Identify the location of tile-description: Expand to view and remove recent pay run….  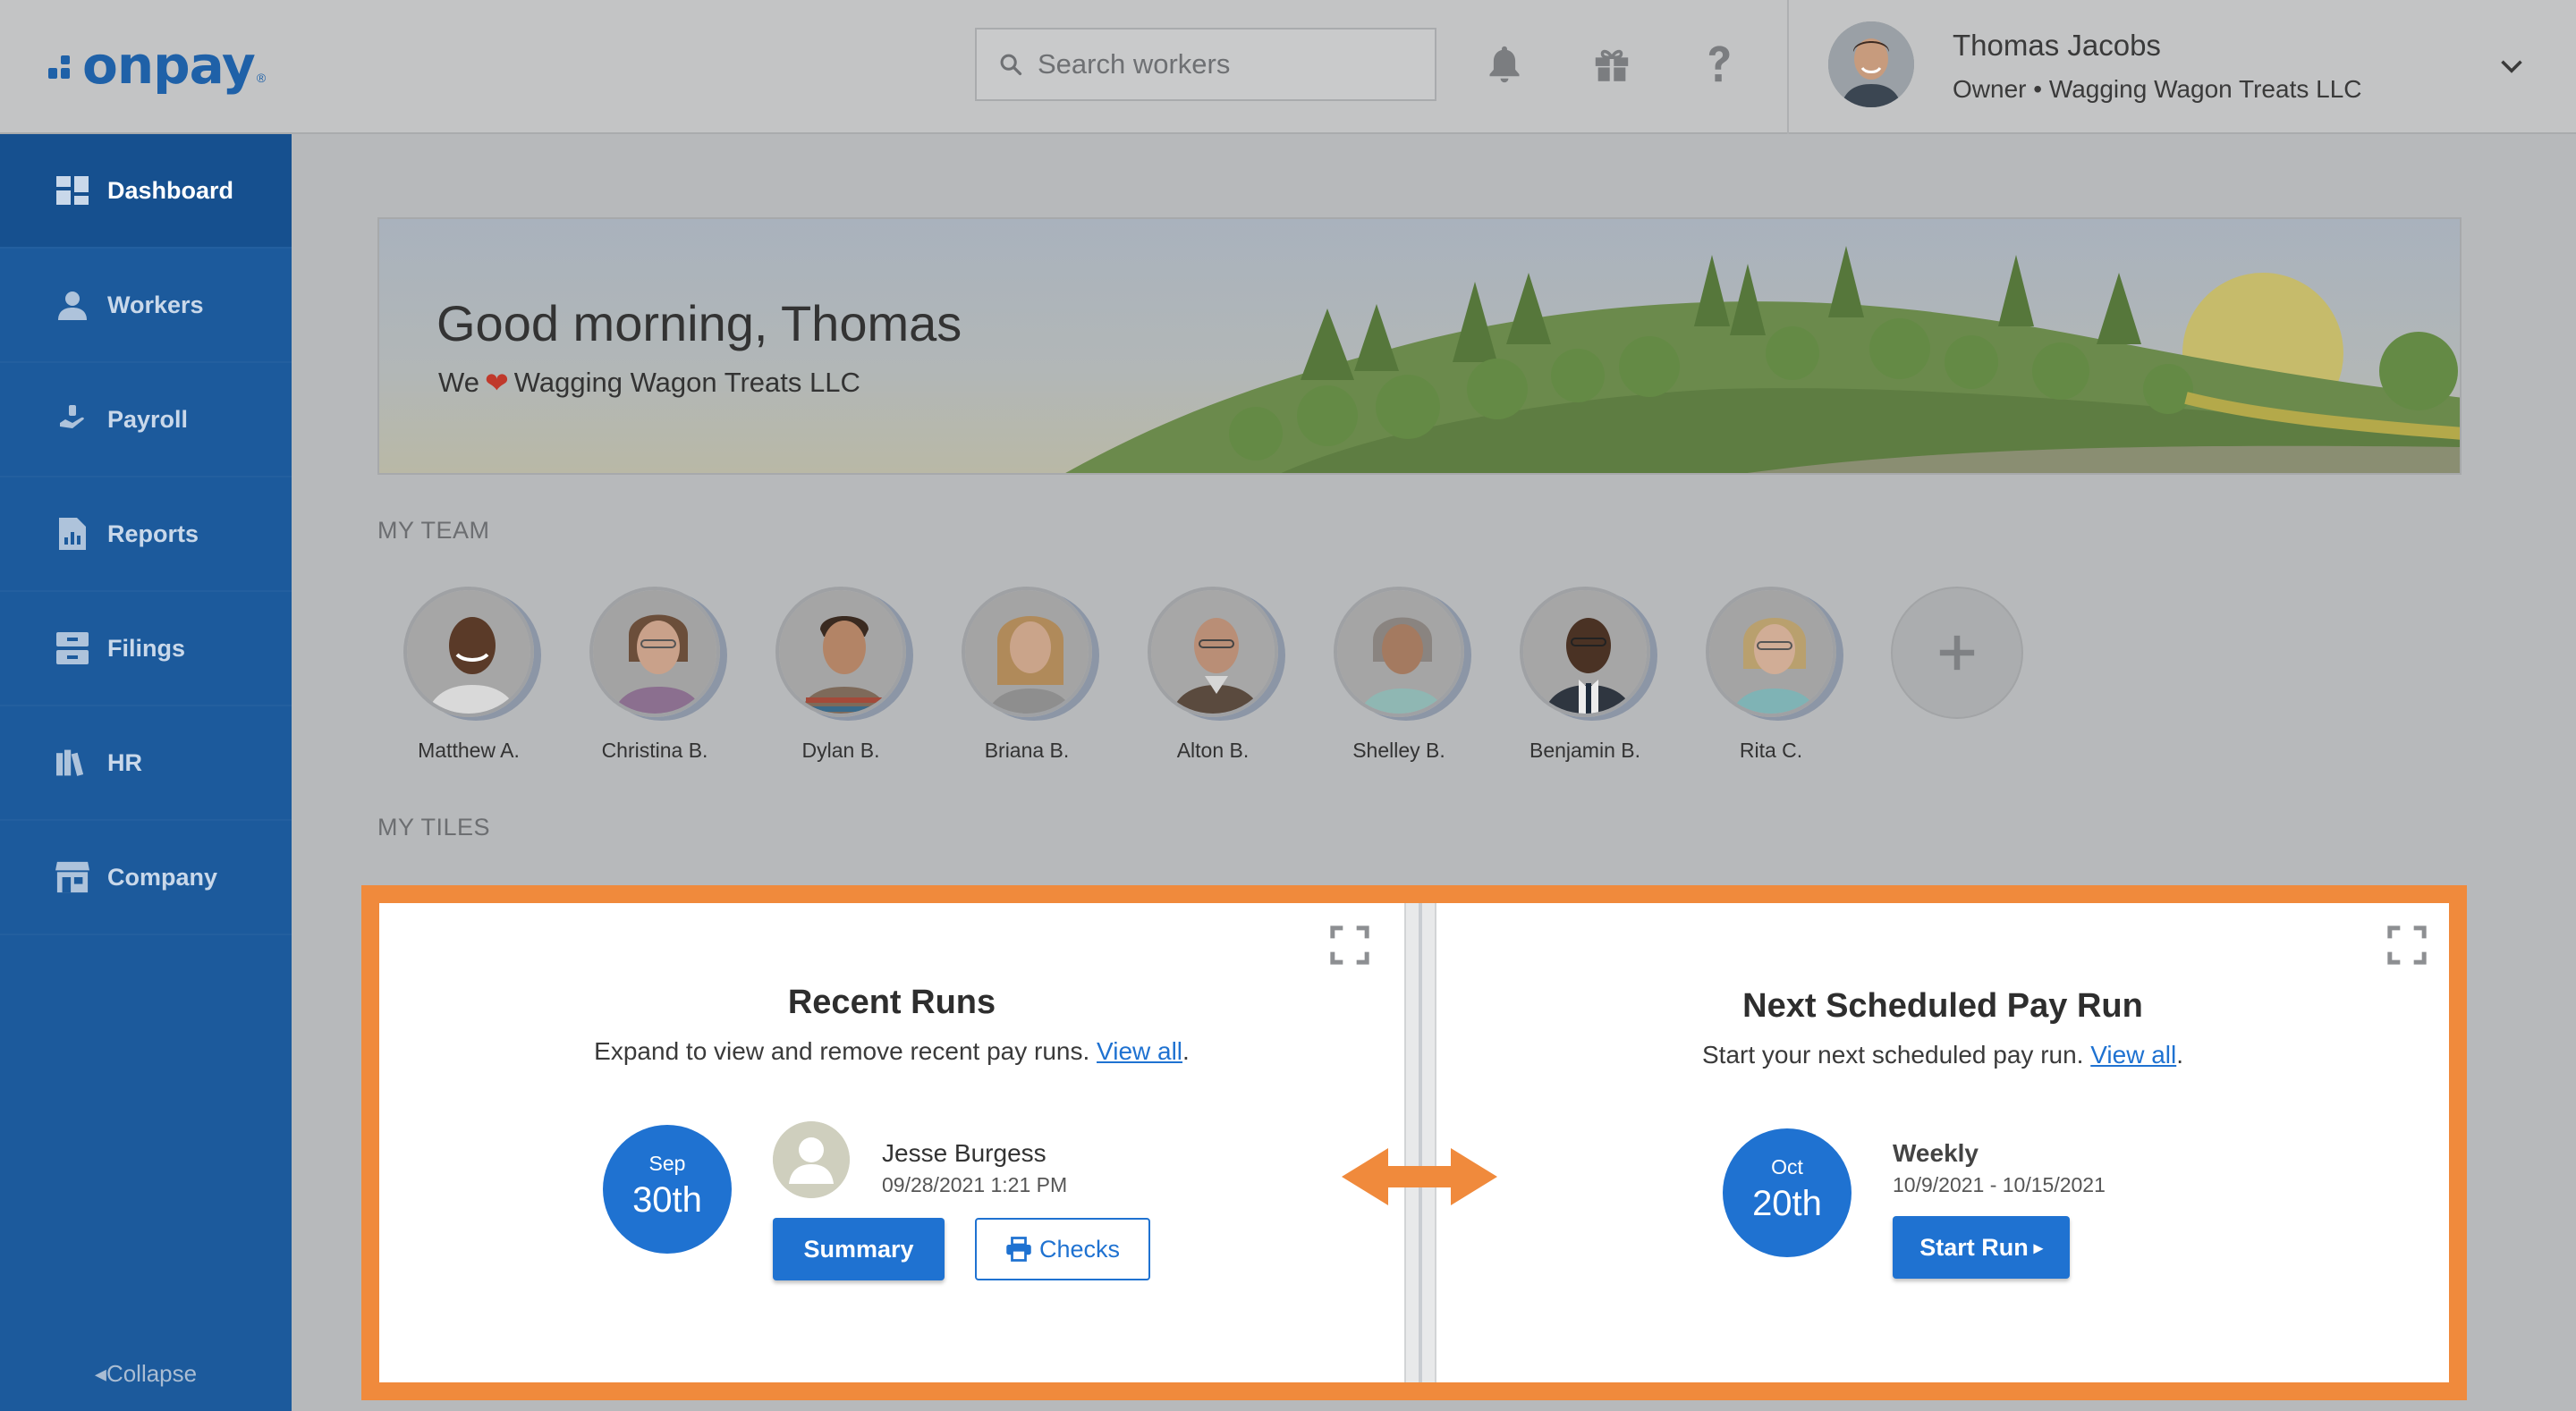
(891, 1052).